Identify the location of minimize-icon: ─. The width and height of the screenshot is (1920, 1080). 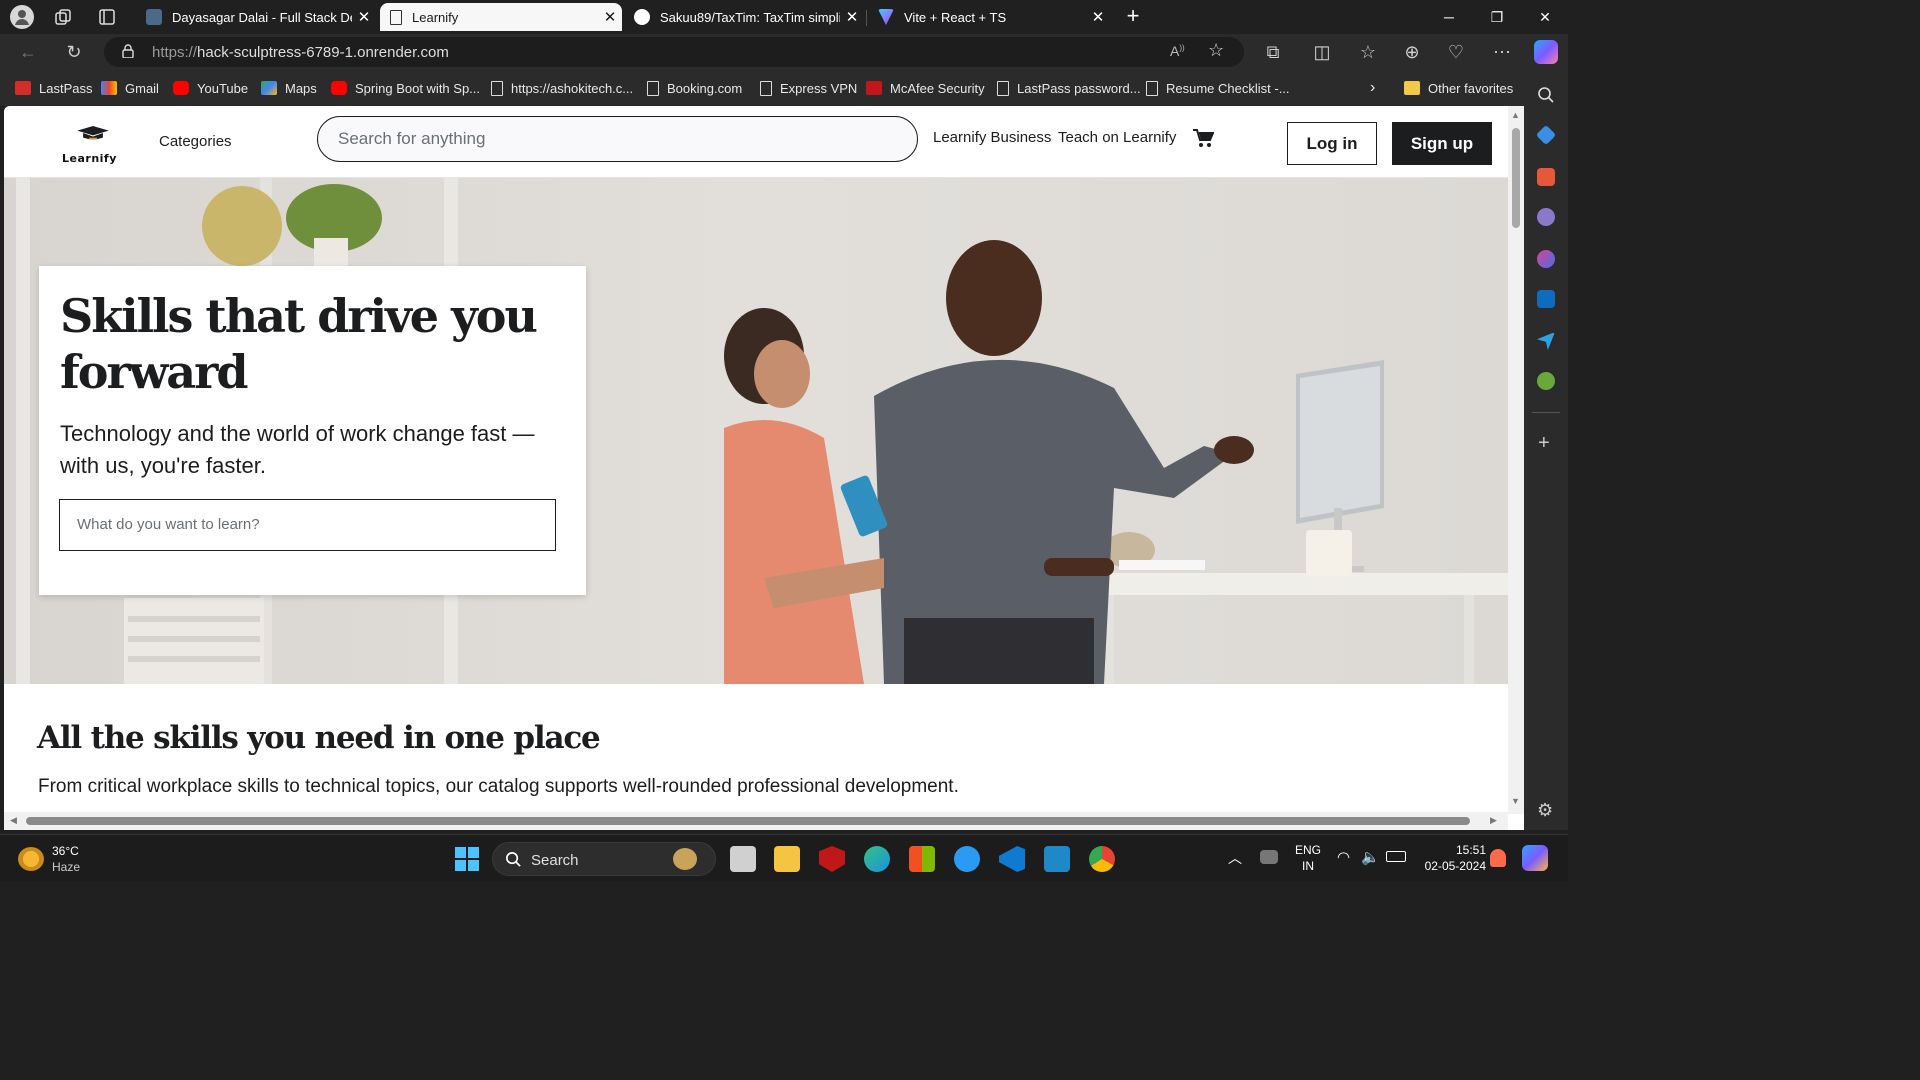
(1449, 17).